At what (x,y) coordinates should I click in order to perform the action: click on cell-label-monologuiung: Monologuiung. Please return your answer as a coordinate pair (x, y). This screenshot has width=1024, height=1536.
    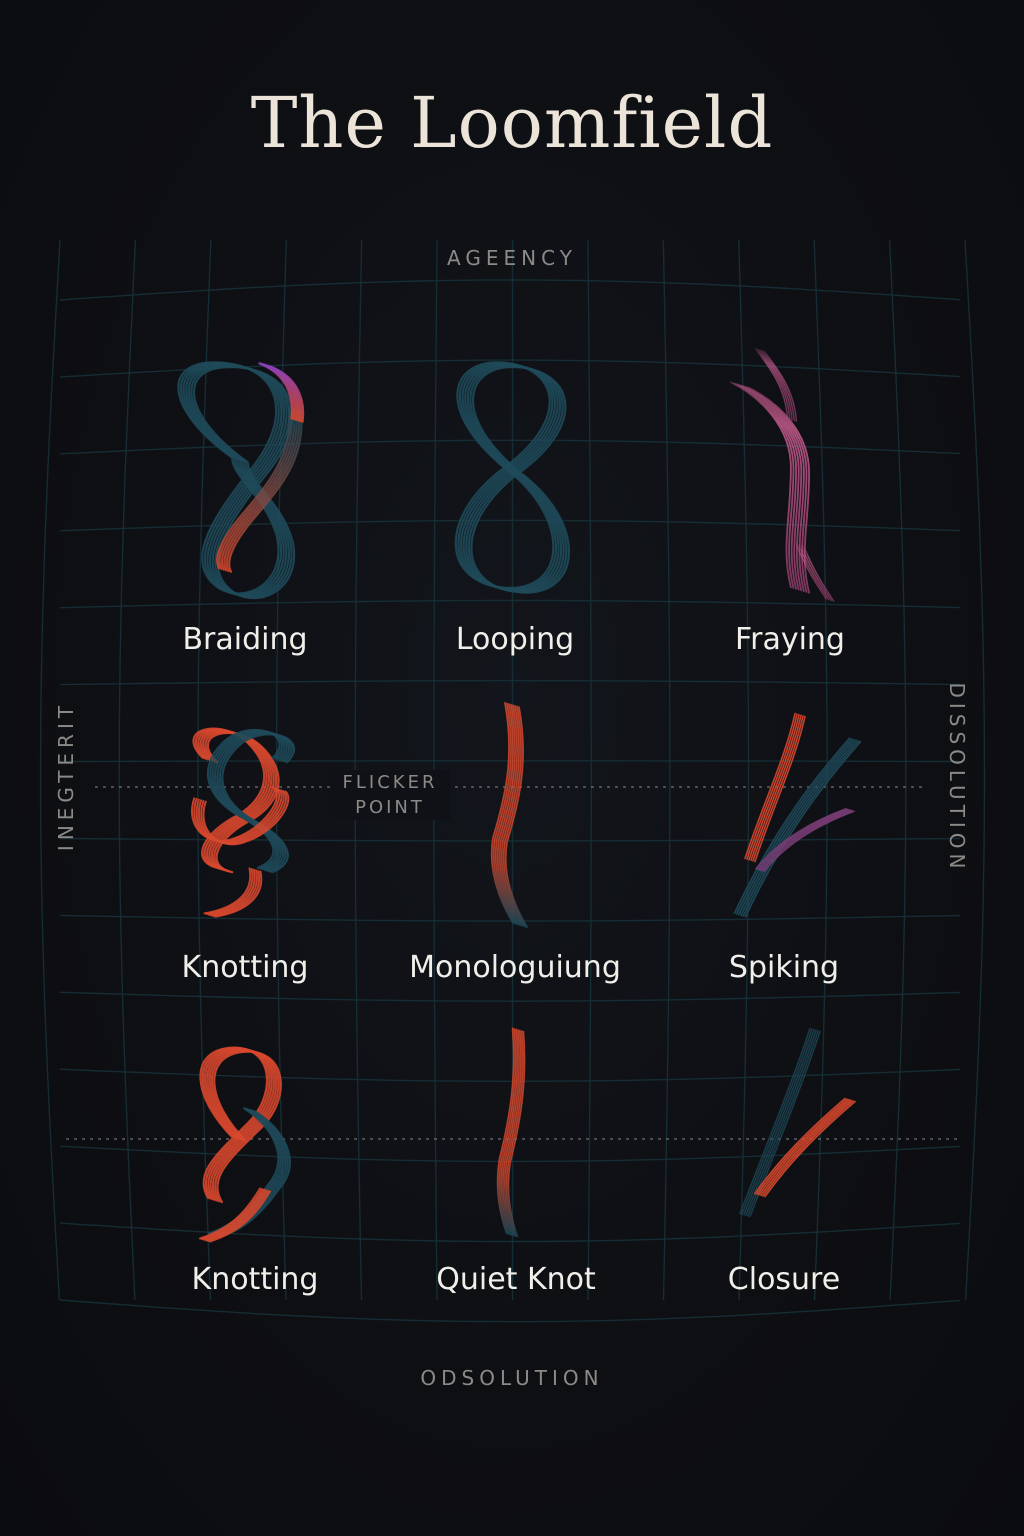
    Looking at the image, I should click on (515, 967).